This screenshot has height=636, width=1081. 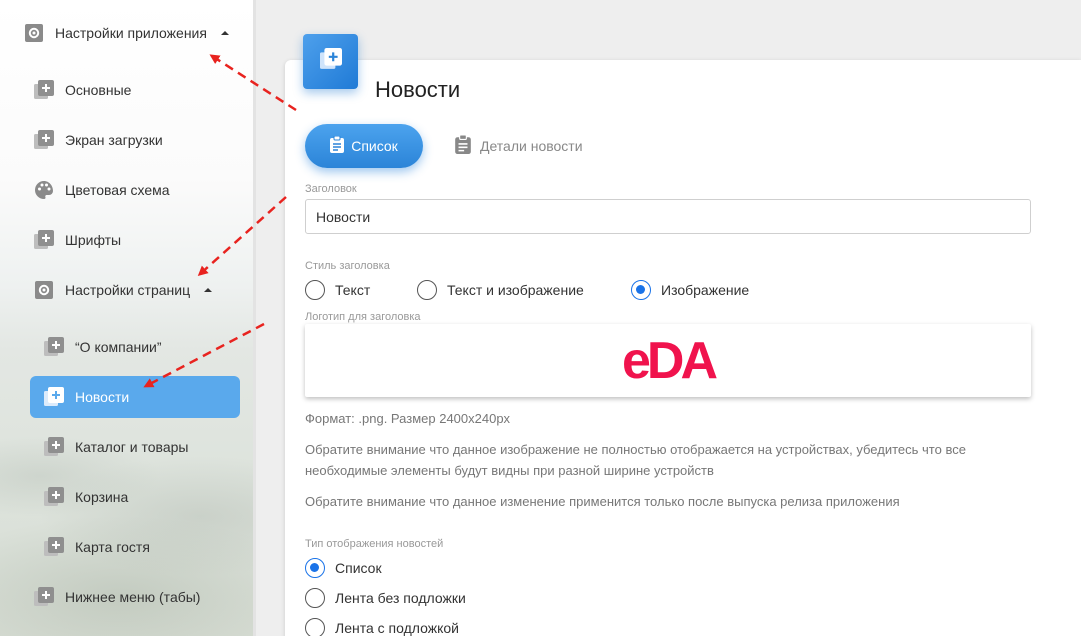 What do you see at coordinates (44, 190) in the screenshot?
I see `palette-icon` at bounding box center [44, 190].